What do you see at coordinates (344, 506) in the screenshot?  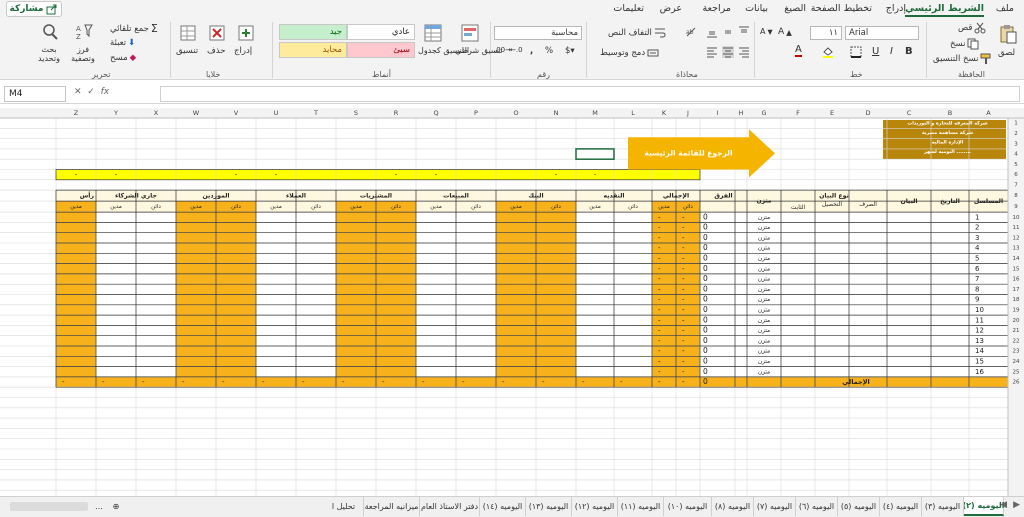 I see `sheet-tab: تحليل ا` at bounding box center [344, 506].